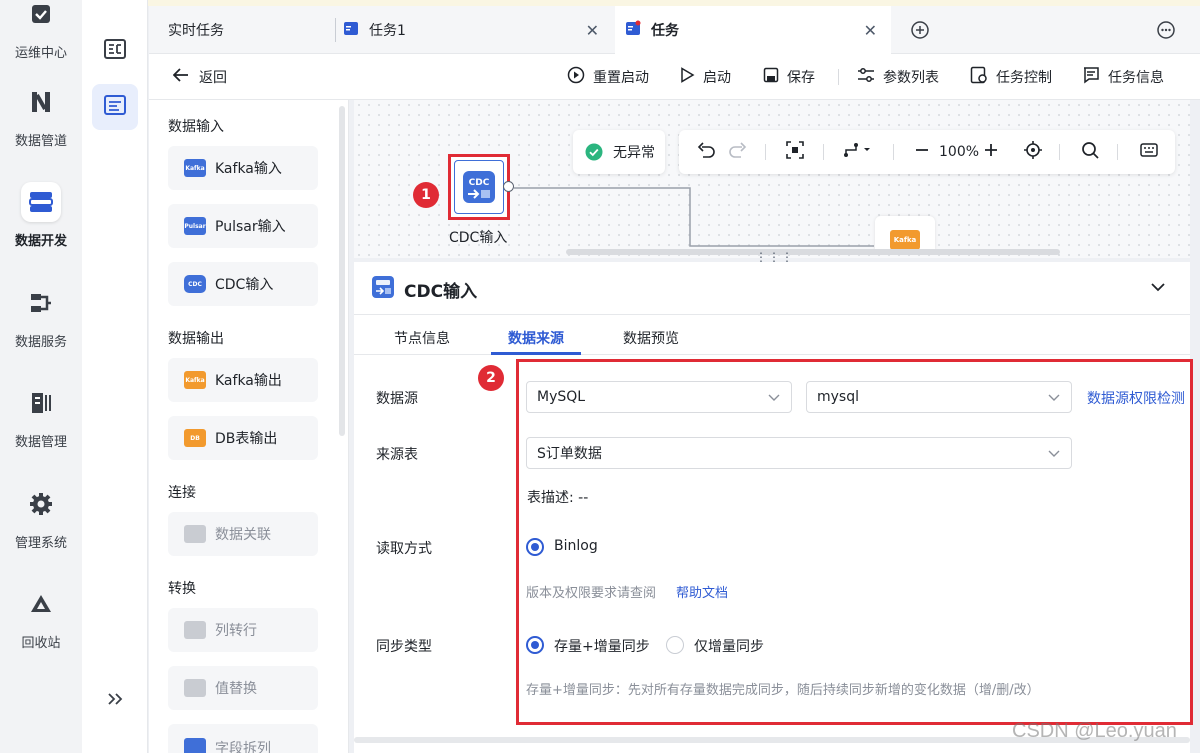 Image resolution: width=1200 pixels, height=753 pixels. Describe the element at coordinates (41, 30) in the screenshot. I see `rail-item-ops: 运维中心` at that location.